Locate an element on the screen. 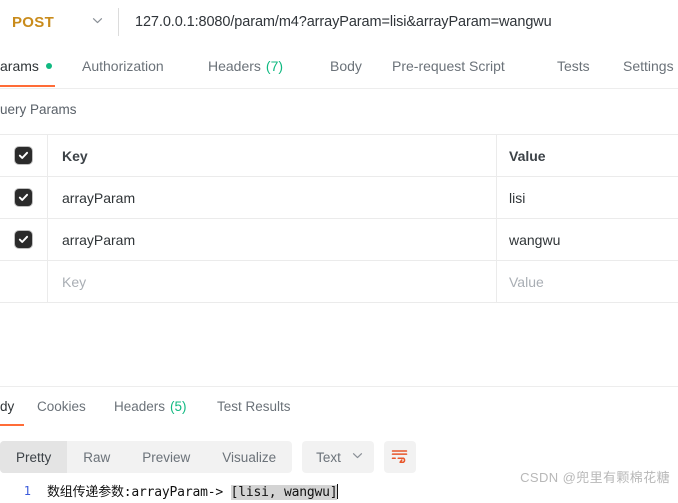 Image resolution: width=678 pixels, height=503 pixels. response-tab-test-results: Test Results is located at coordinates (254, 406).